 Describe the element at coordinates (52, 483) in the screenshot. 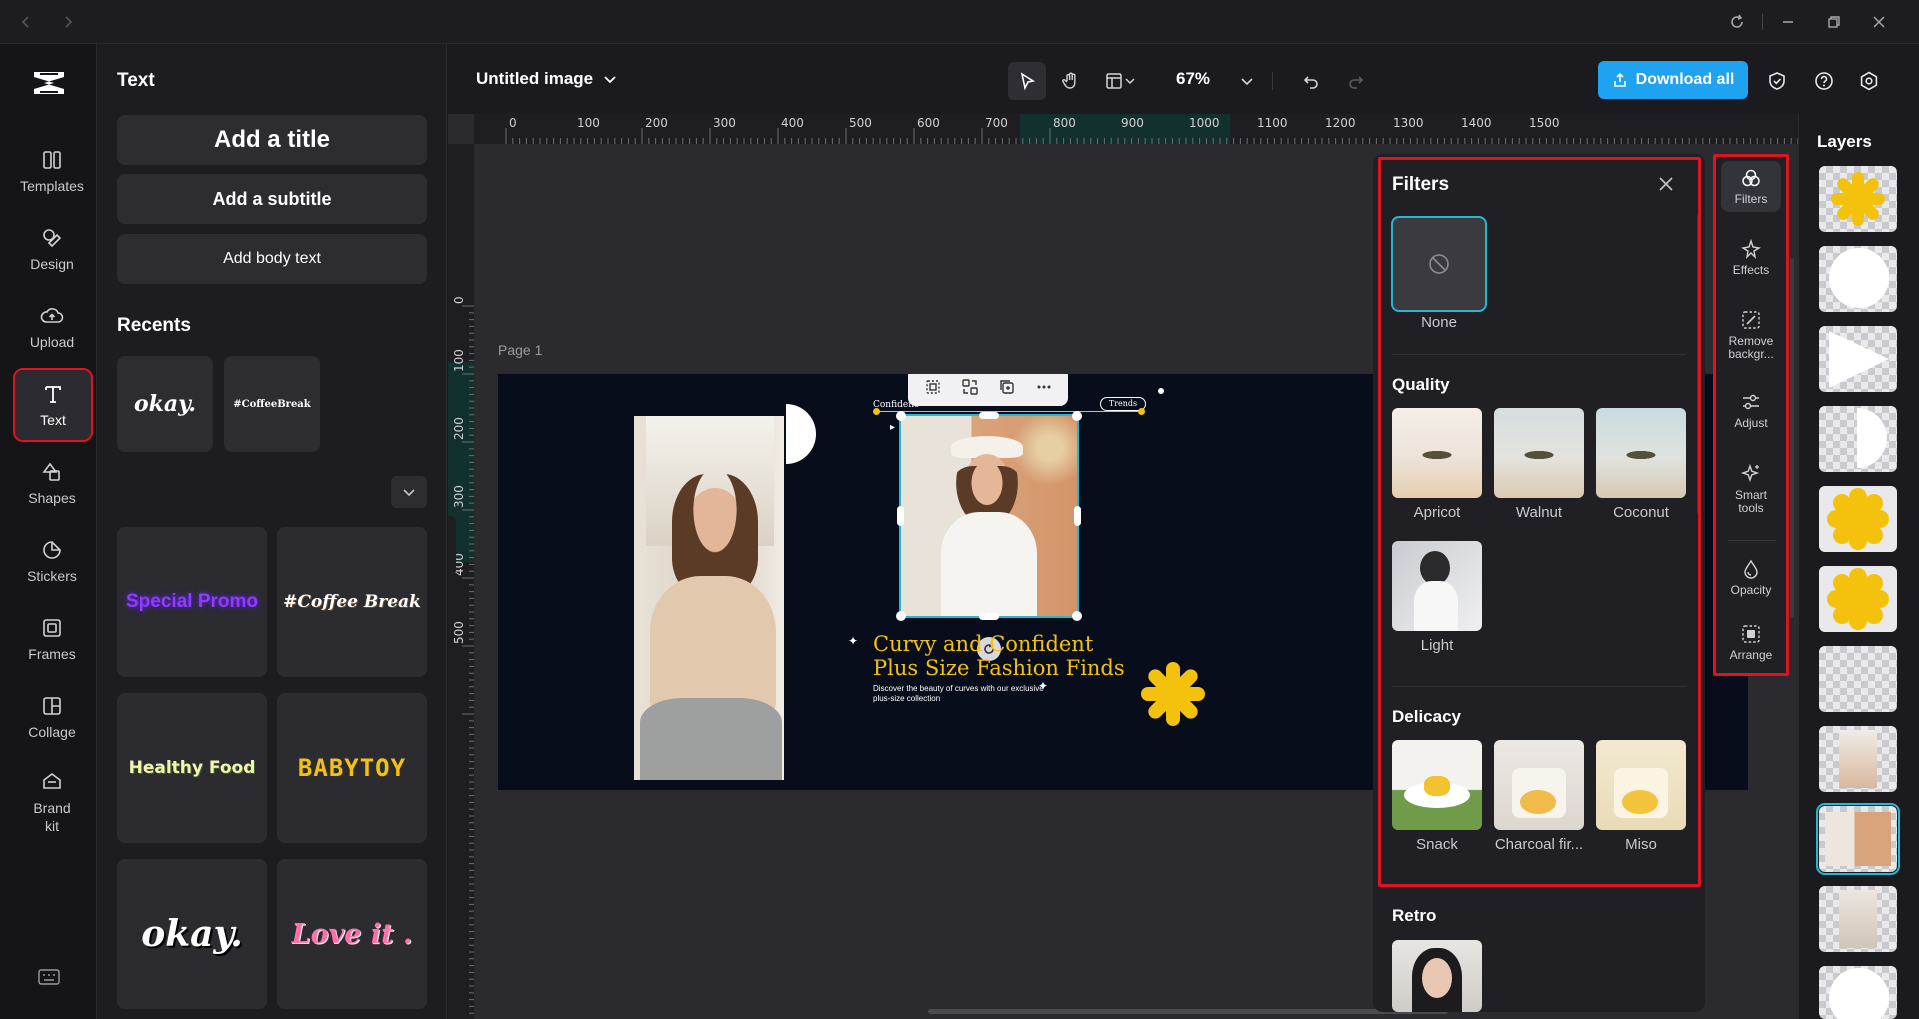

I see `nav-shapes: Shapes` at that location.